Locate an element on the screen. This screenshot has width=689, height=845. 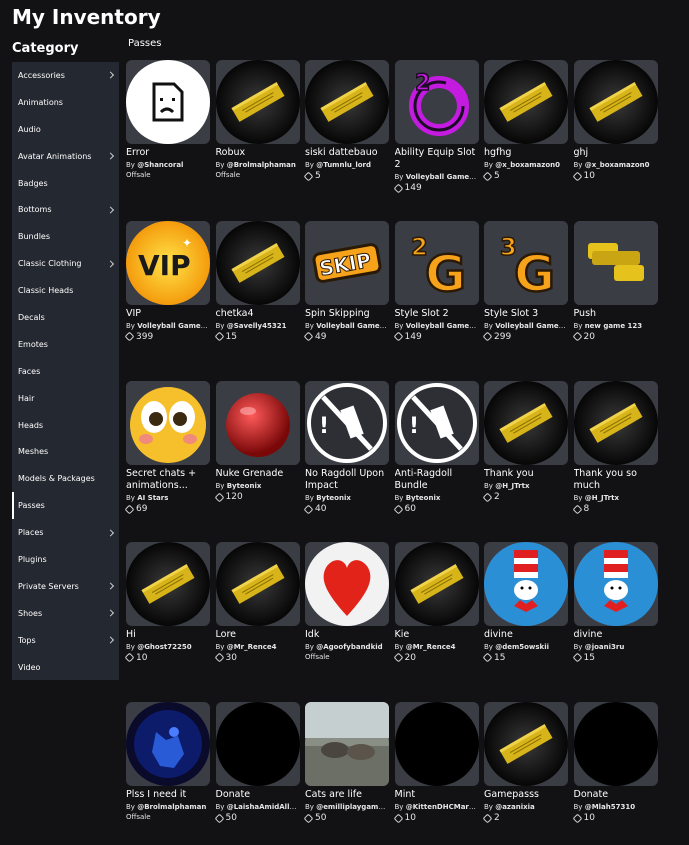
item-name: Anti-Ragdoll Bundle is located at coordinates (437, 480).